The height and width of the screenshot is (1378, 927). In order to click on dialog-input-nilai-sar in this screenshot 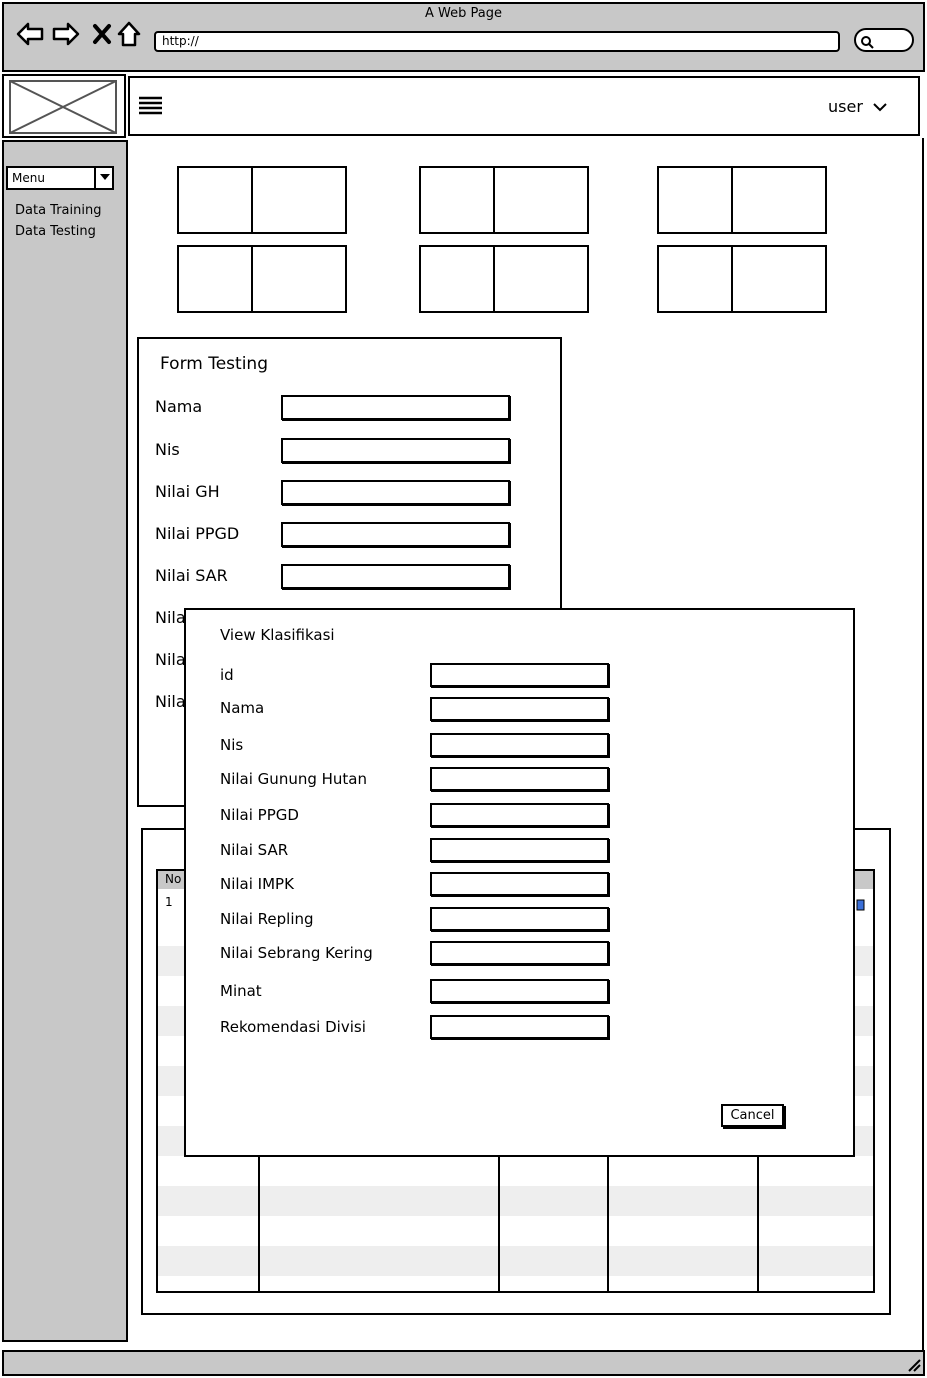, I will do `click(519, 850)`.